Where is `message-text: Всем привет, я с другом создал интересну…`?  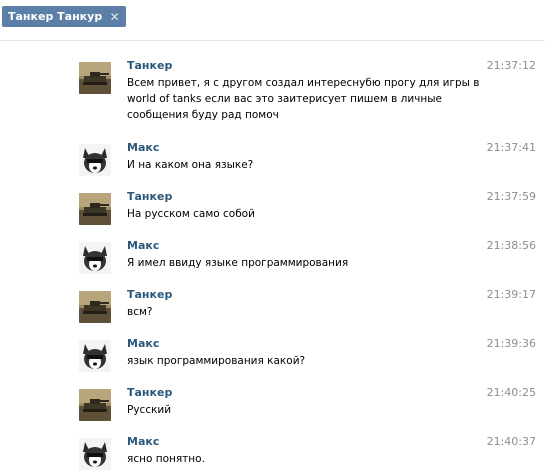 message-text: Всем привет, я с другом создал интересну… is located at coordinates (303, 99).